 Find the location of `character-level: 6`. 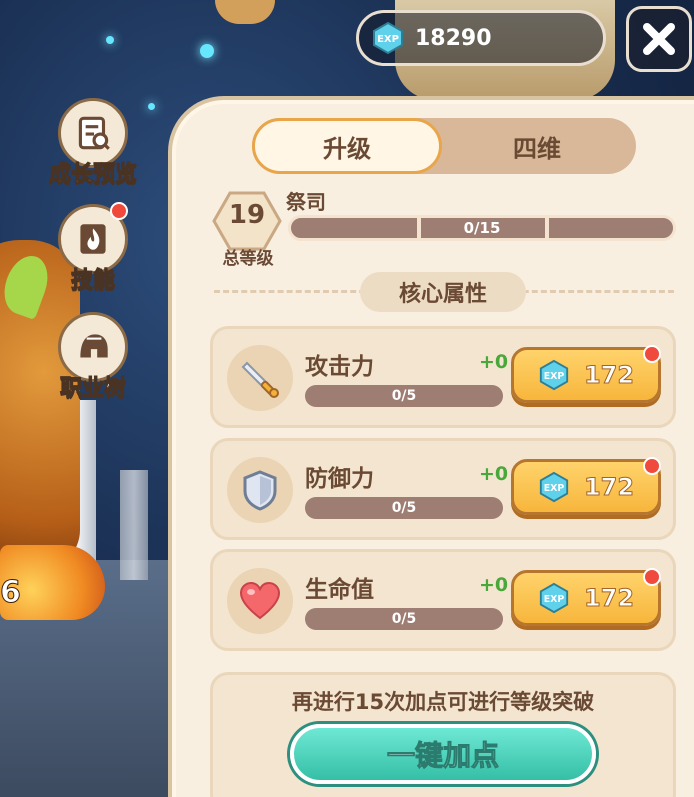

character-level: 6 is located at coordinates (10, 593).